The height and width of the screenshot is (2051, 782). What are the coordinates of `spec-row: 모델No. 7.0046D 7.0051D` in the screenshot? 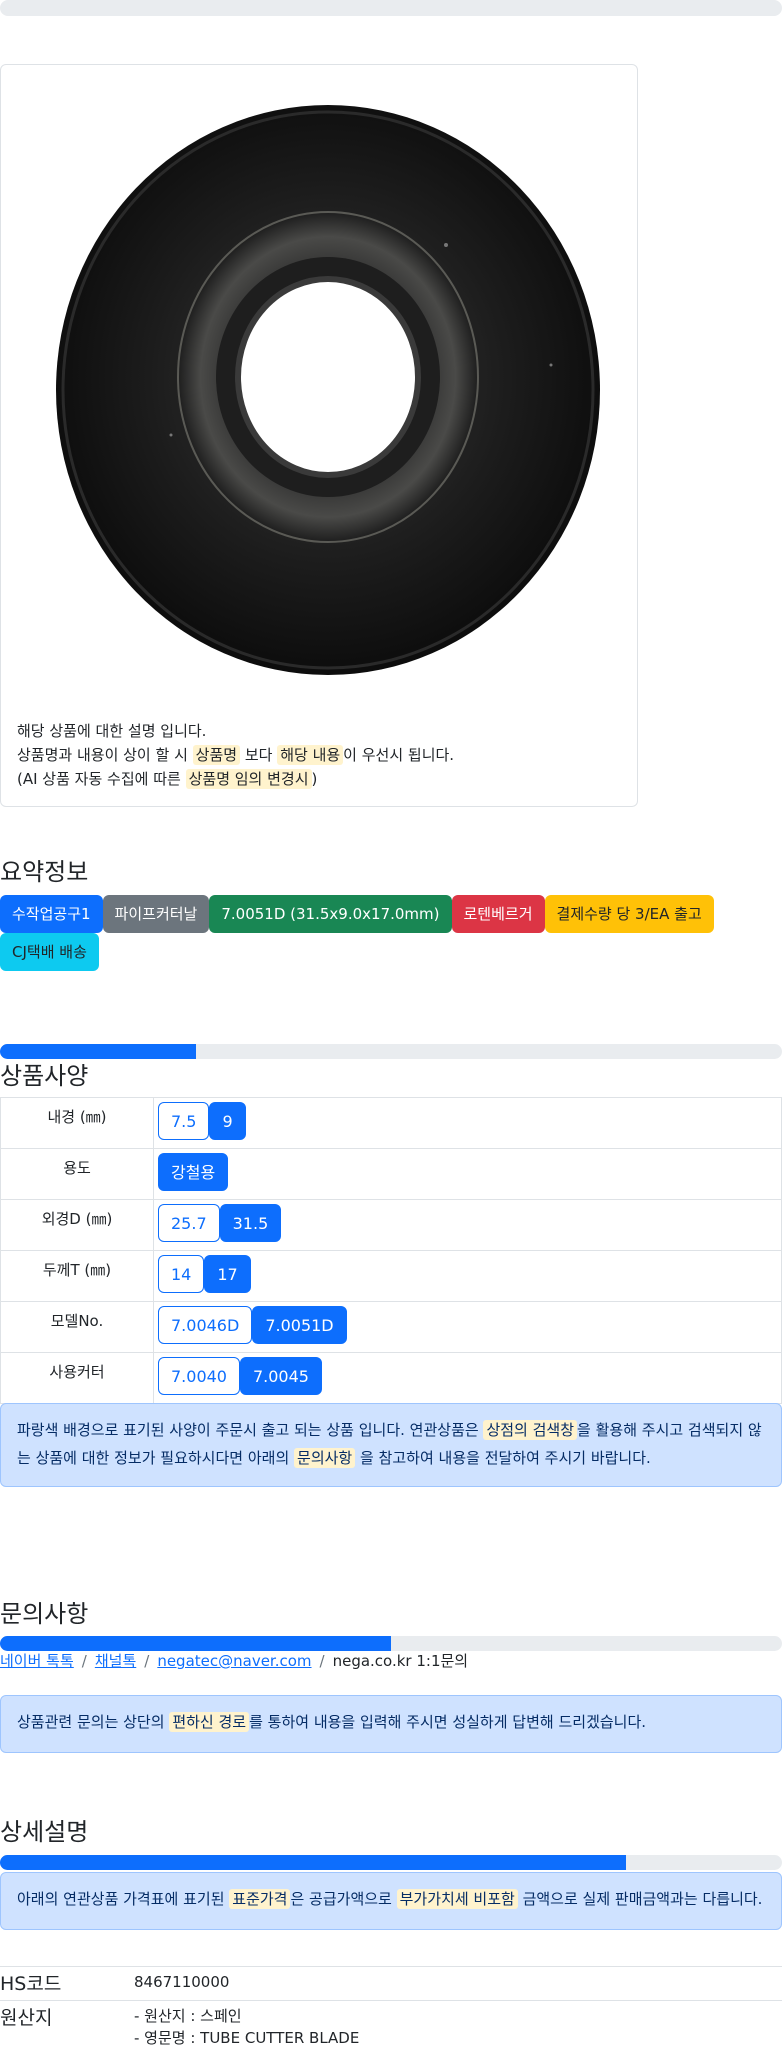 It's located at (391, 1327).